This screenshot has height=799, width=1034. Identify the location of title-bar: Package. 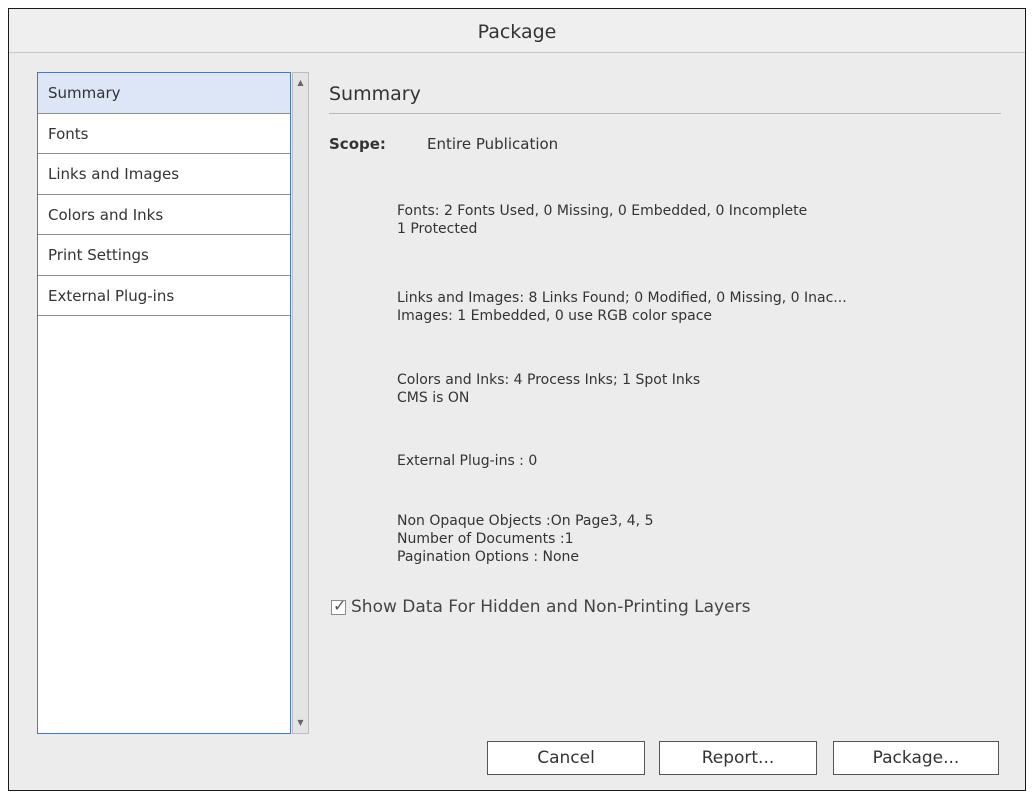
(517, 31).